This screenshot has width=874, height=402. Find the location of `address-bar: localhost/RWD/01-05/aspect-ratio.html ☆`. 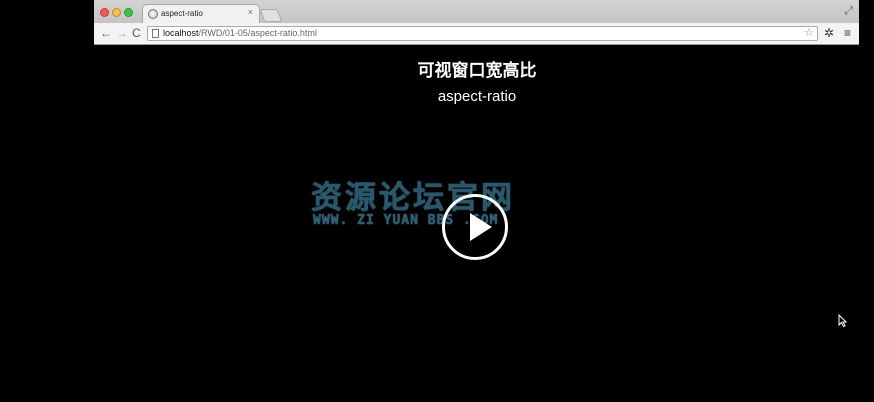

address-bar: localhost/RWD/01-05/aspect-ratio.html ☆ is located at coordinates (482, 33).